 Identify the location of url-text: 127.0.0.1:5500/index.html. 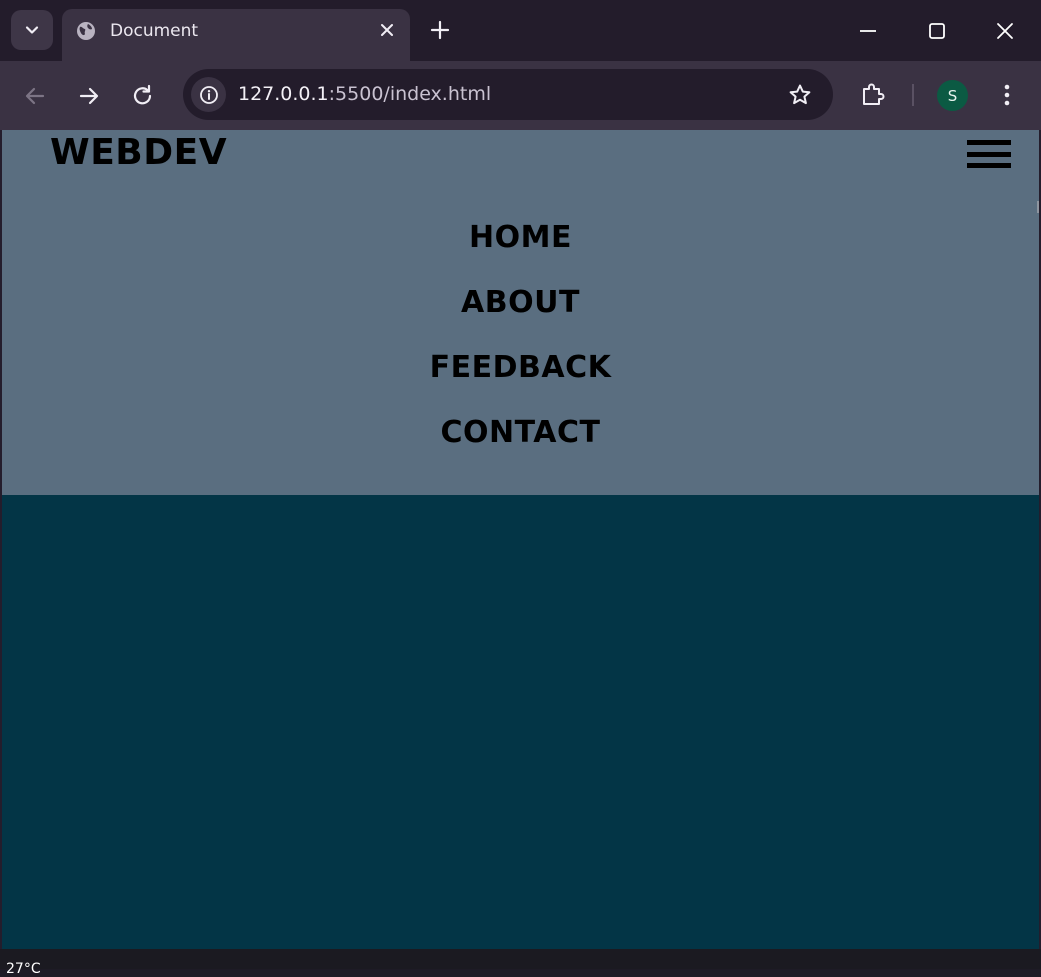
(364, 94).